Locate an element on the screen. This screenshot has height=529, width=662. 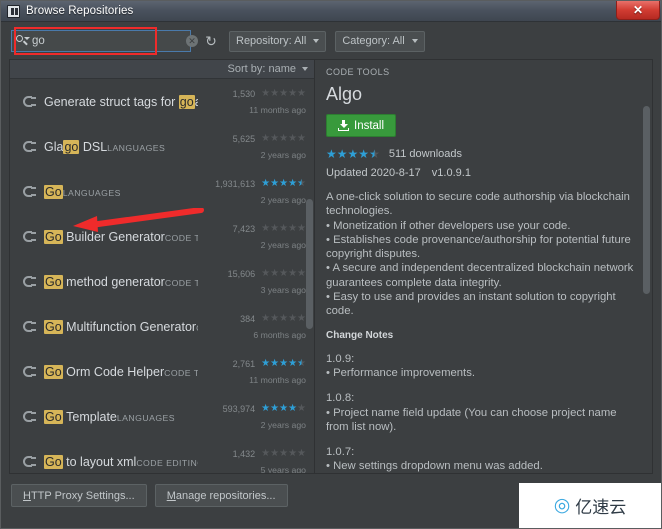
search-icon is located at coordinates (22, 41).